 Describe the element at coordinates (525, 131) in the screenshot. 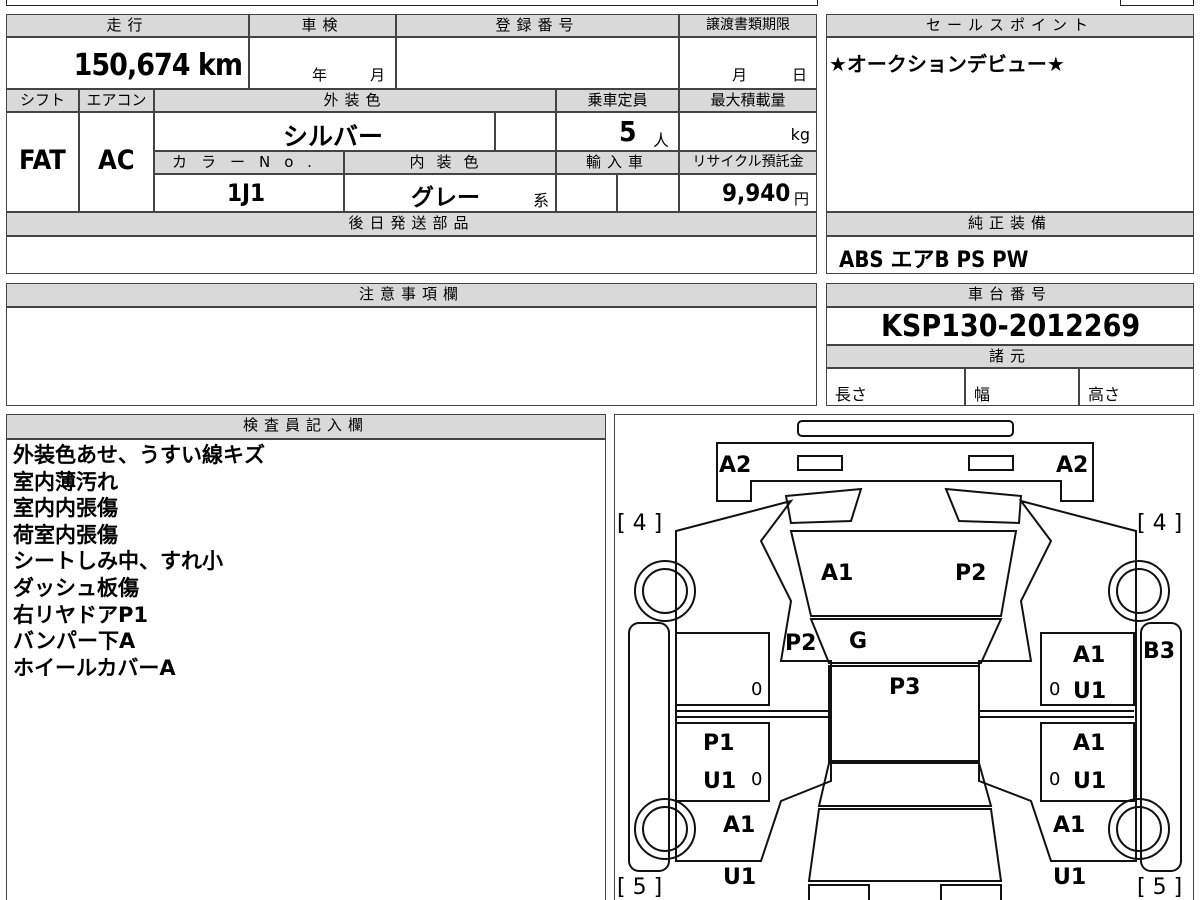

I see `exterior-color-extra` at that location.